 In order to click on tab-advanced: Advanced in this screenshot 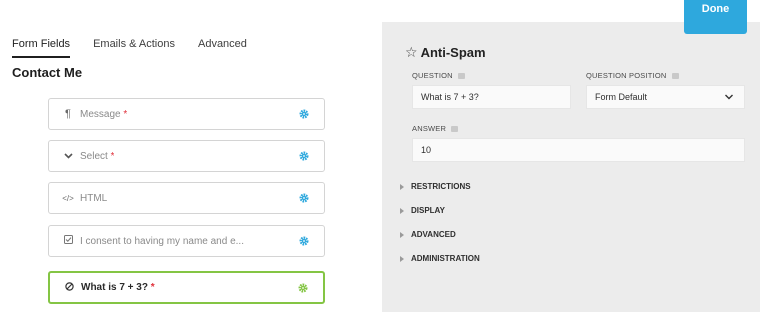, I will do `click(222, 48)`.